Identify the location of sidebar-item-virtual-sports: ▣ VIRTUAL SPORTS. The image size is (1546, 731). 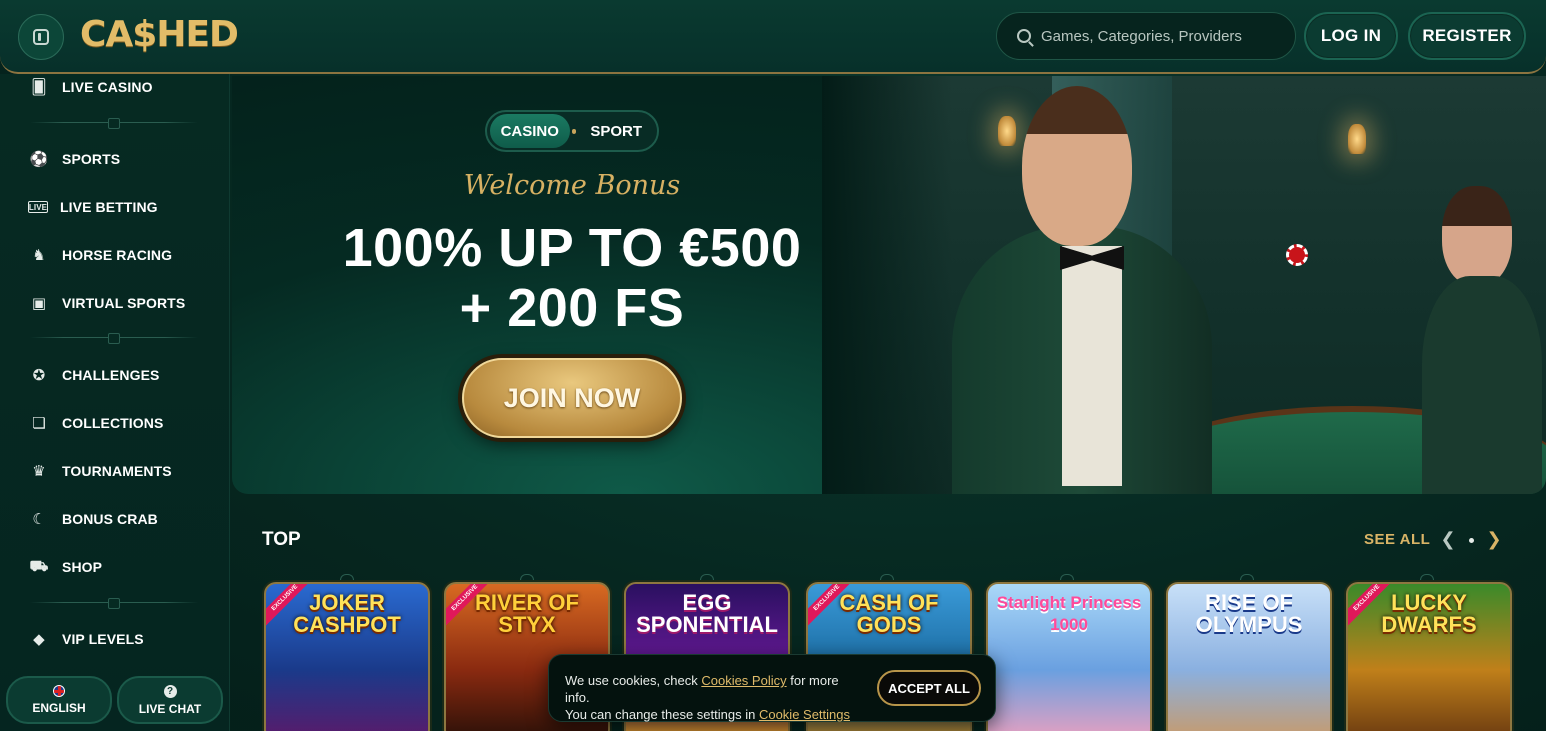
(106, 303).